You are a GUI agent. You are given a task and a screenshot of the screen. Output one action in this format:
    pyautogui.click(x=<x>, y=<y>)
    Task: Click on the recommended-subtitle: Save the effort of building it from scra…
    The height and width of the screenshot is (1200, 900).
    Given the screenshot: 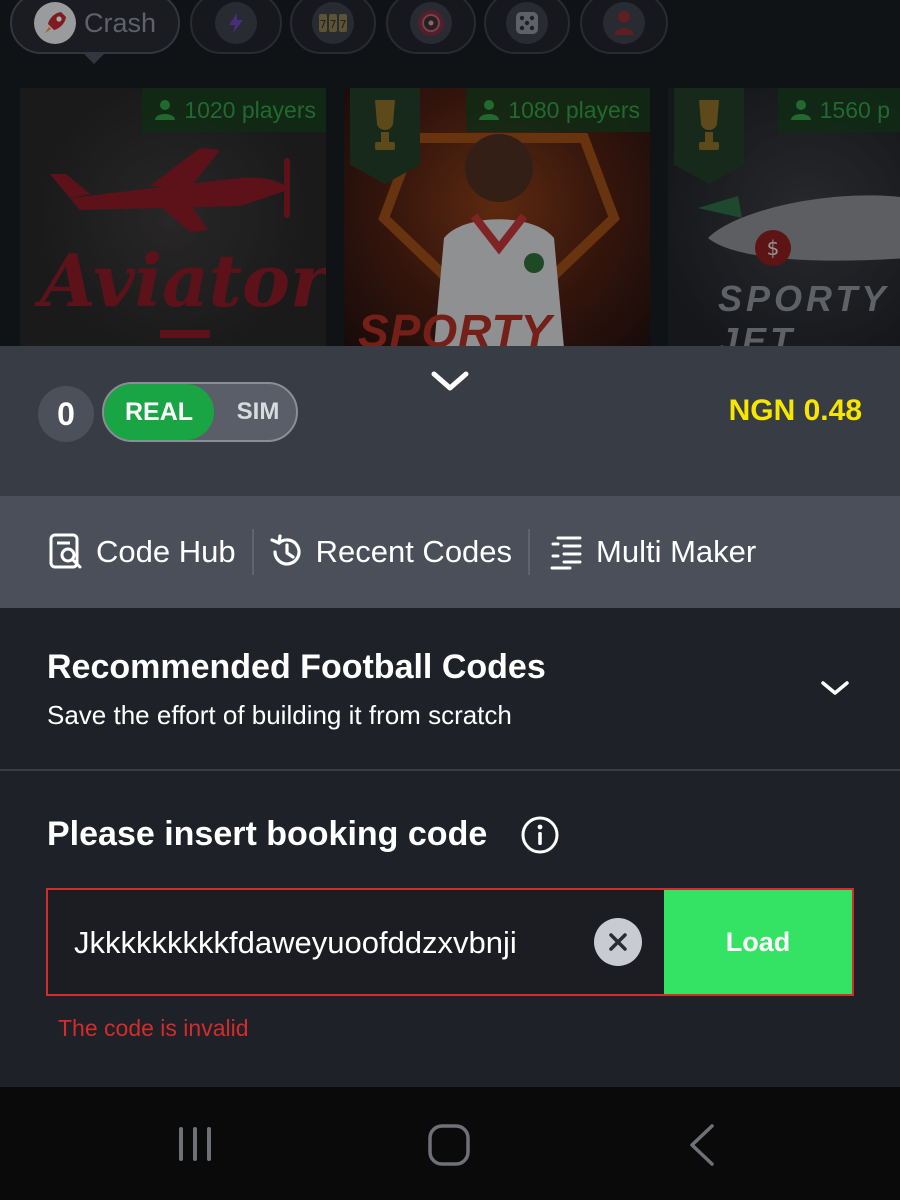 What is the action you would take?
    pyautogui.click(x=279, y=715)
    